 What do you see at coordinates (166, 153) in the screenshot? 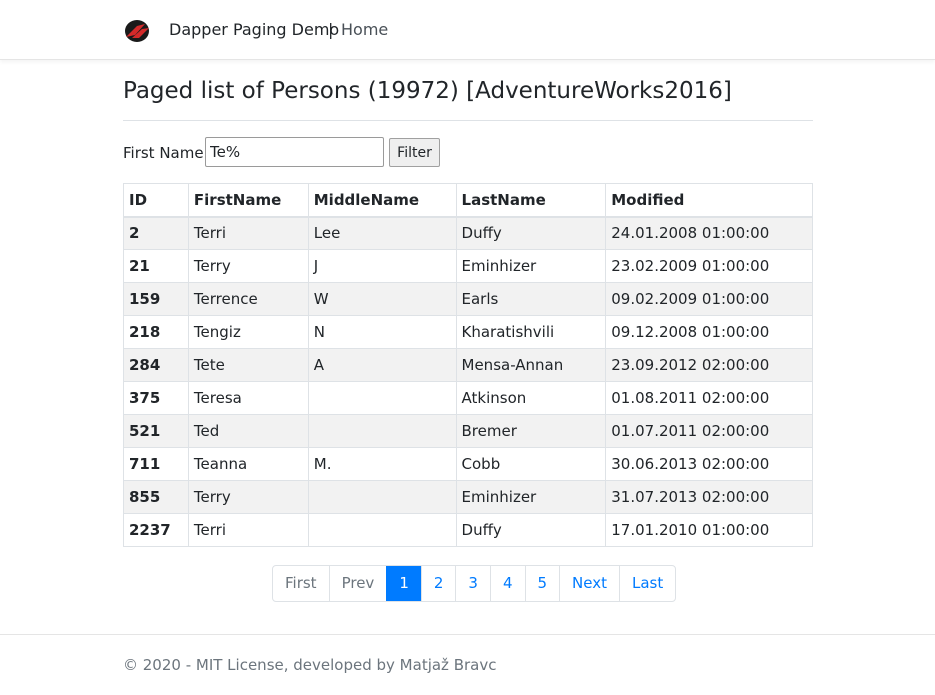
I see `filter-label: First Name:` at bounding box center [166, 153].